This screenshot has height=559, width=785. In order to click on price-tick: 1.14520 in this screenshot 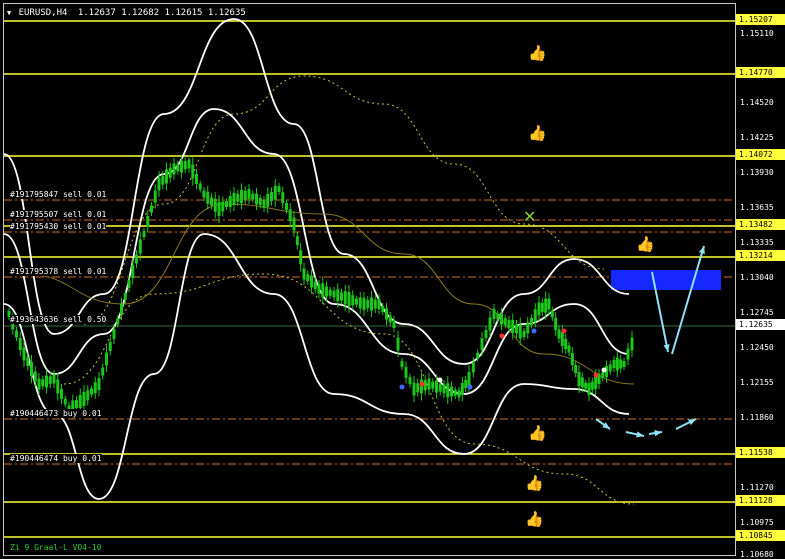, I will do `click(757, 102)`.